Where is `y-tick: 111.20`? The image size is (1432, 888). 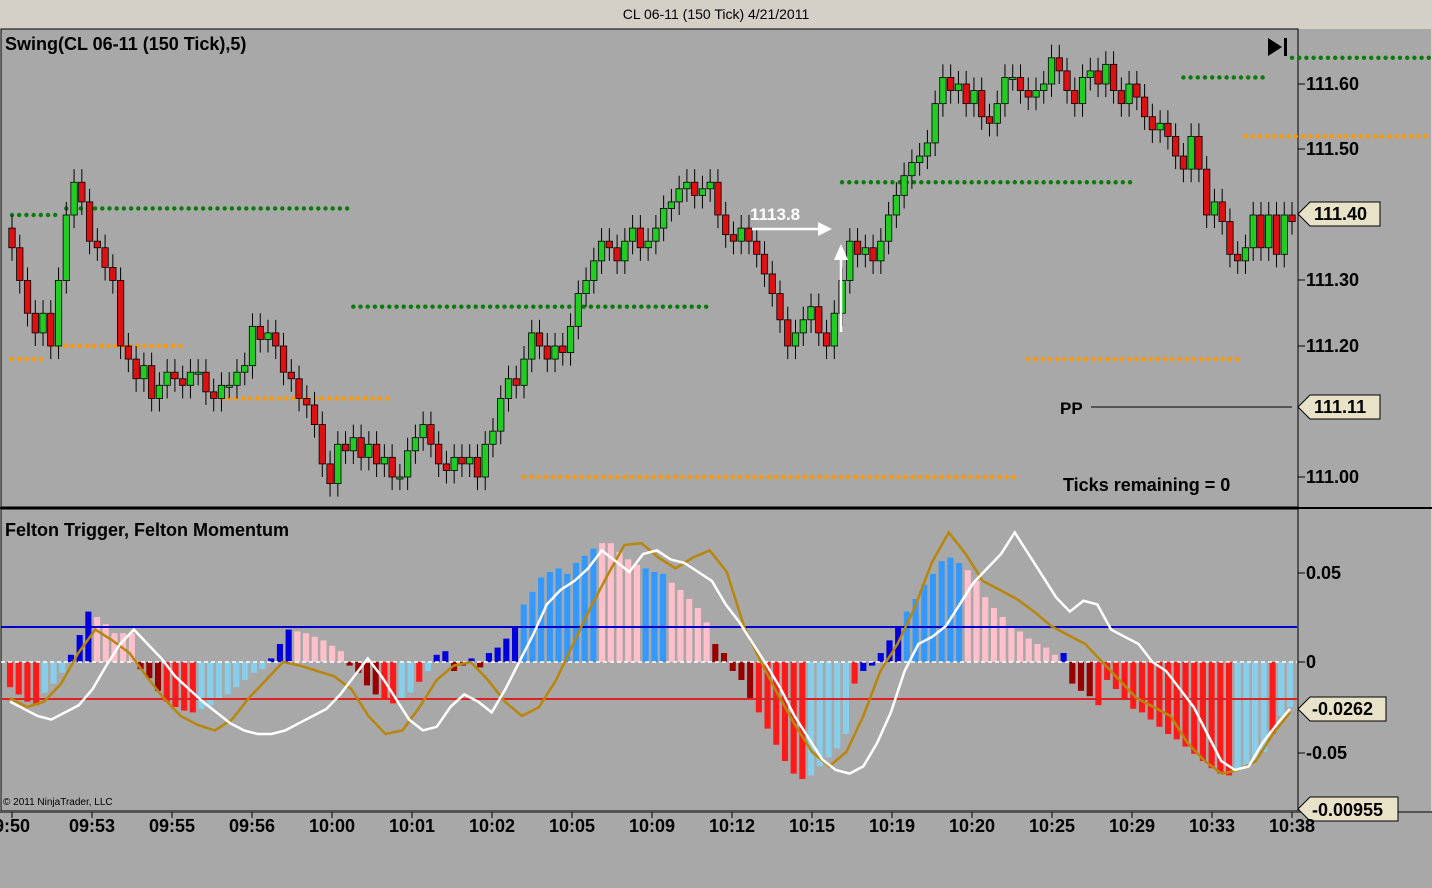
y-tick: 111.20 is located at coordinates (1332, 346).